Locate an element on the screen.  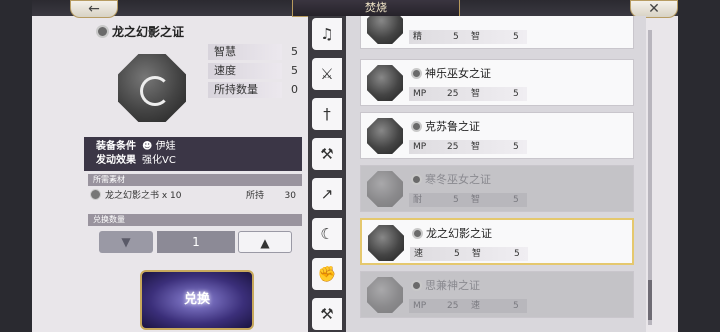
list-item: 克苏鲁之证 MP 25 智 5 is located at coordinates (497, 135).